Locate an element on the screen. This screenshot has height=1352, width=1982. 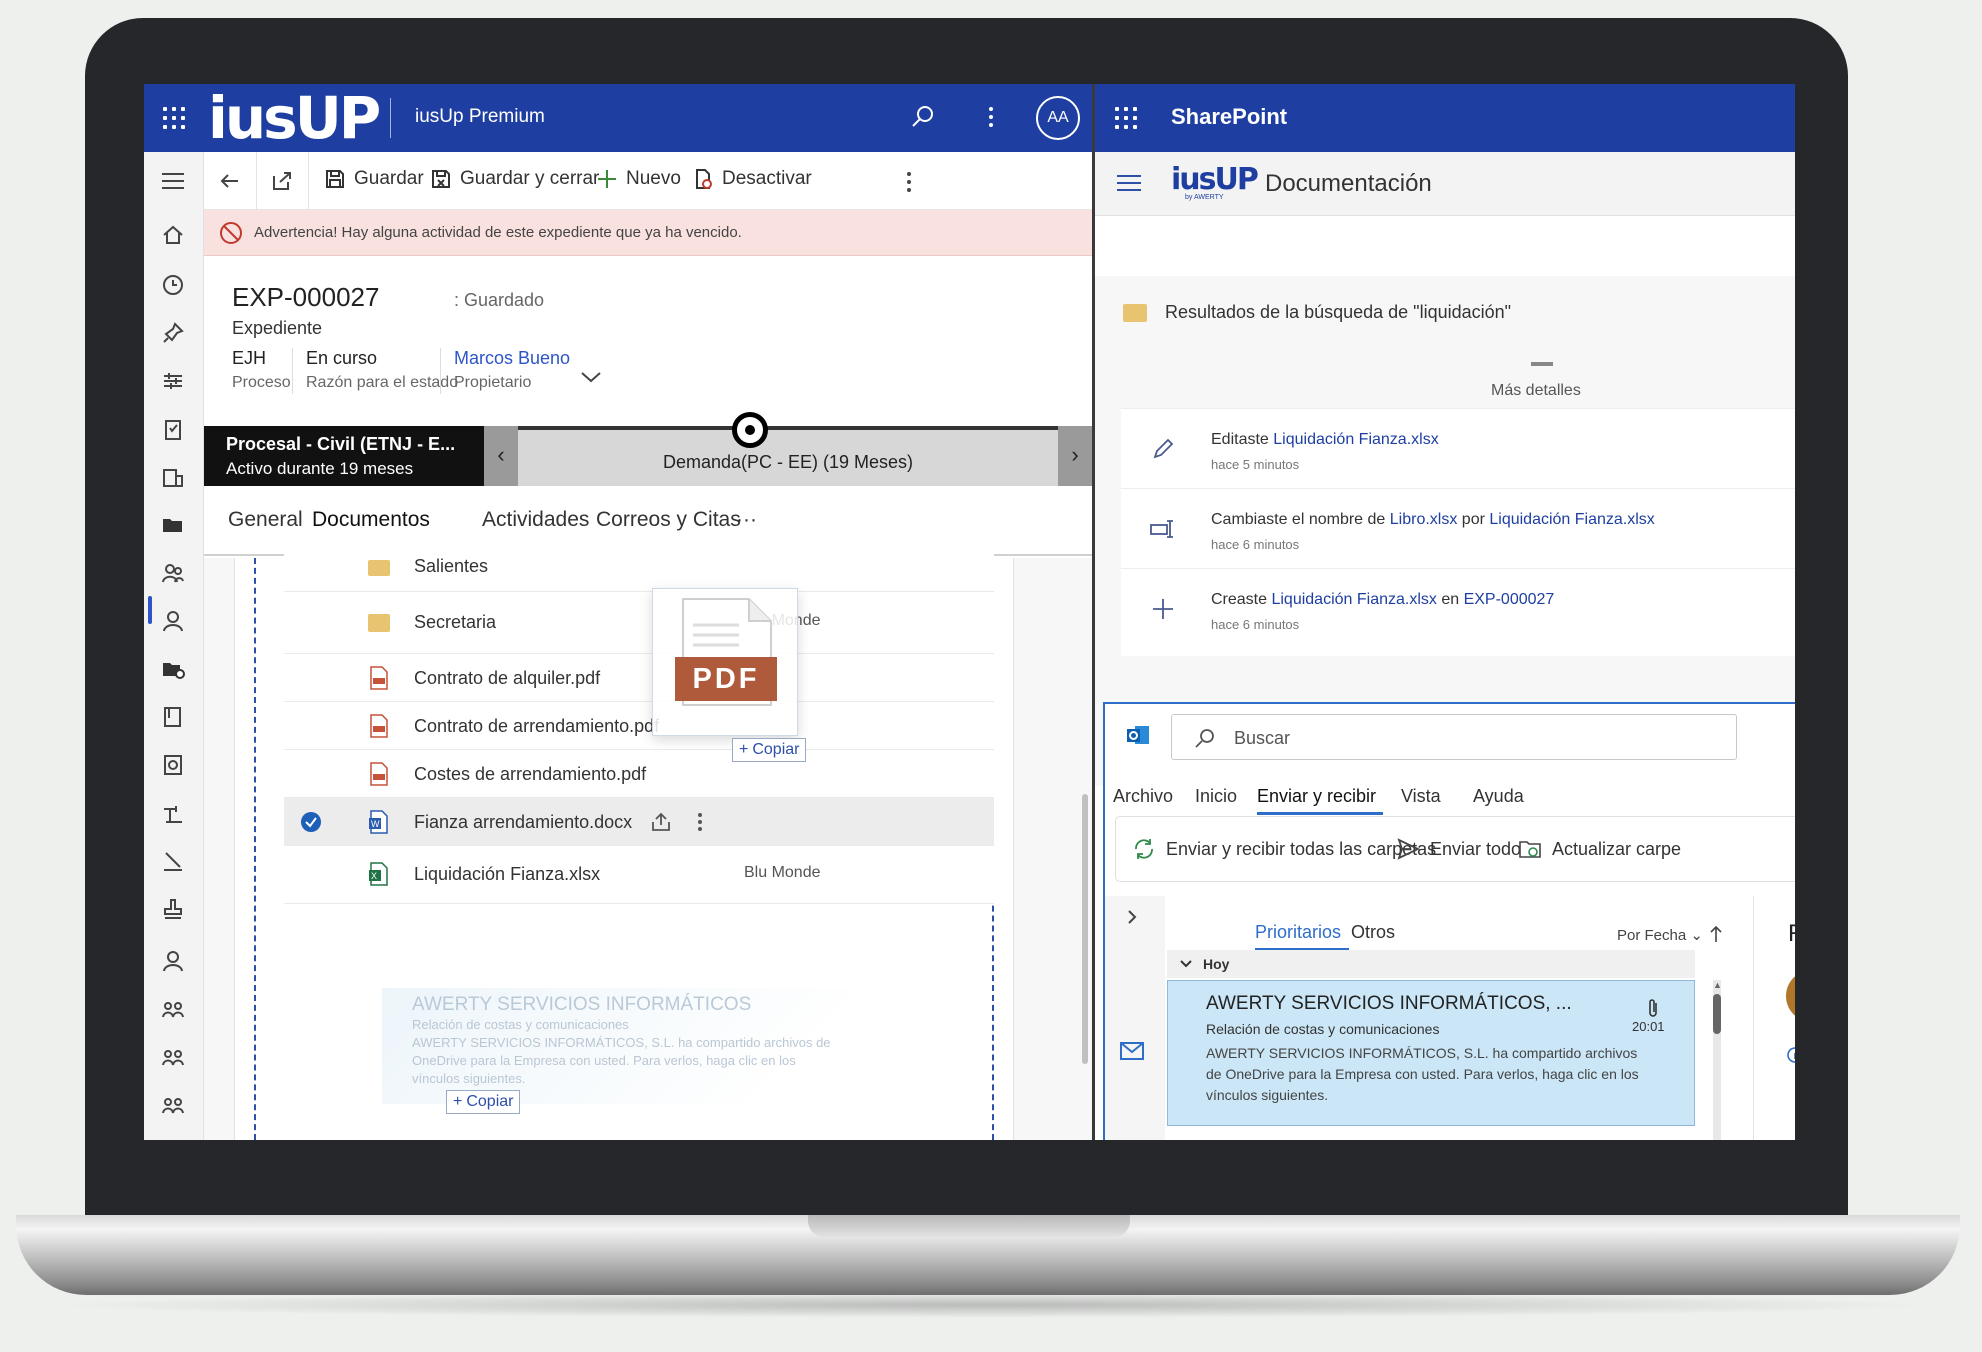
send-receive-all-button: Enviar y recibir todas las carpetas is located at coordinates (1284, 849).